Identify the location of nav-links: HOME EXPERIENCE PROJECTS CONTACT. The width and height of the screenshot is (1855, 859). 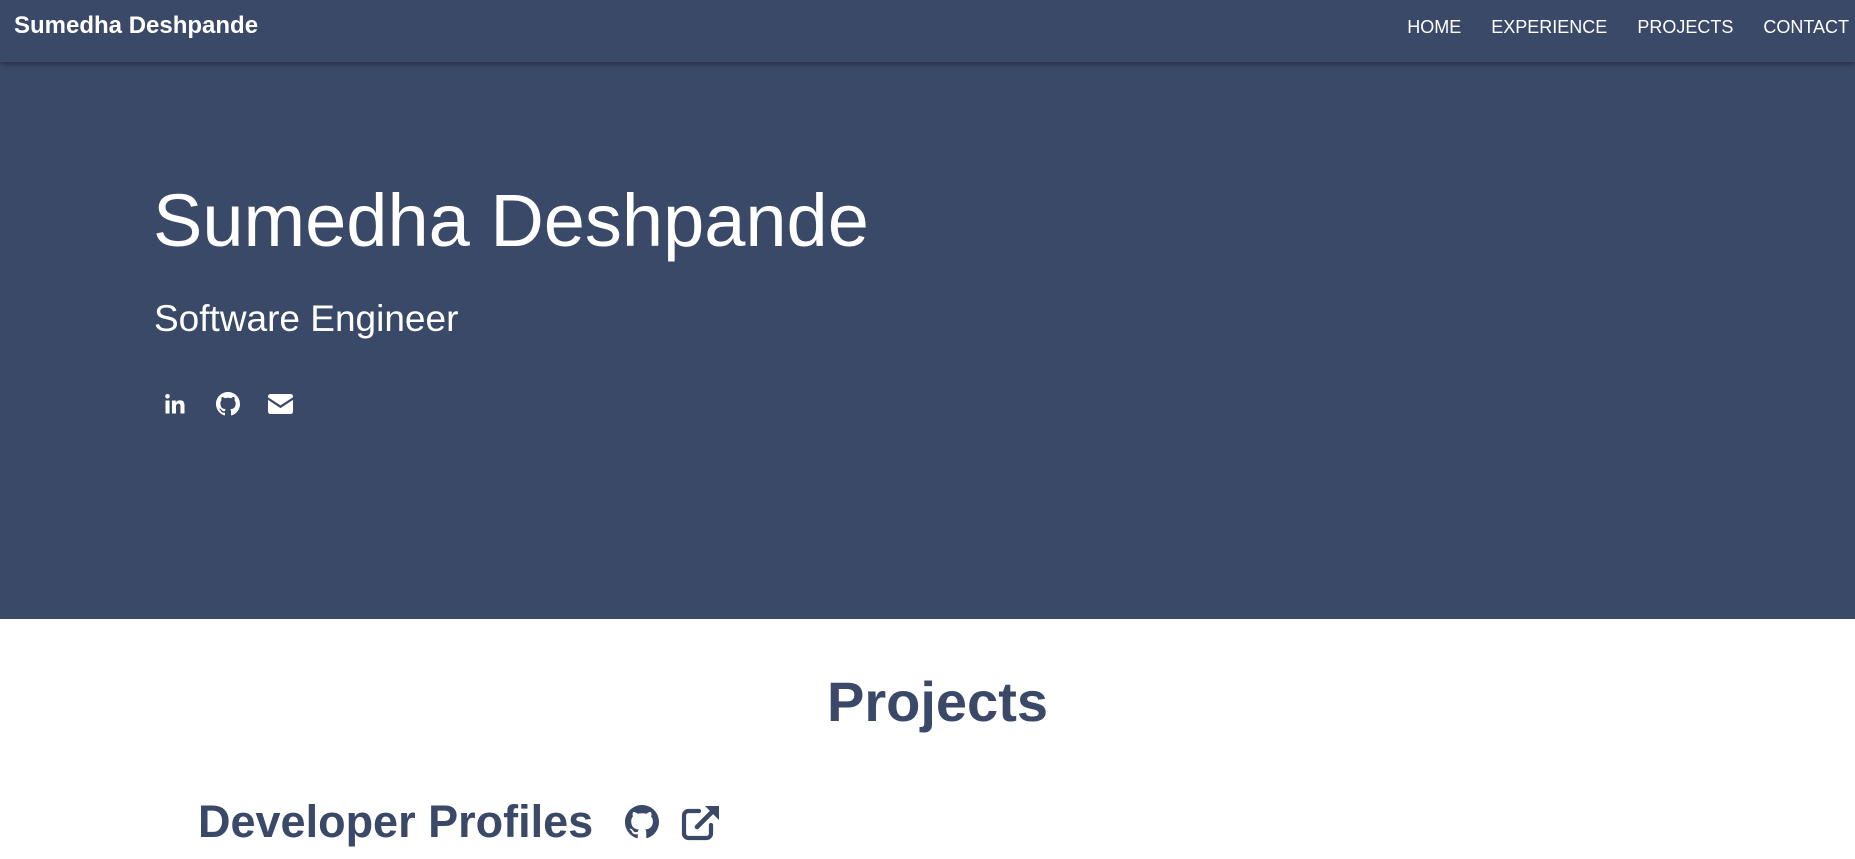
(1631, 27).